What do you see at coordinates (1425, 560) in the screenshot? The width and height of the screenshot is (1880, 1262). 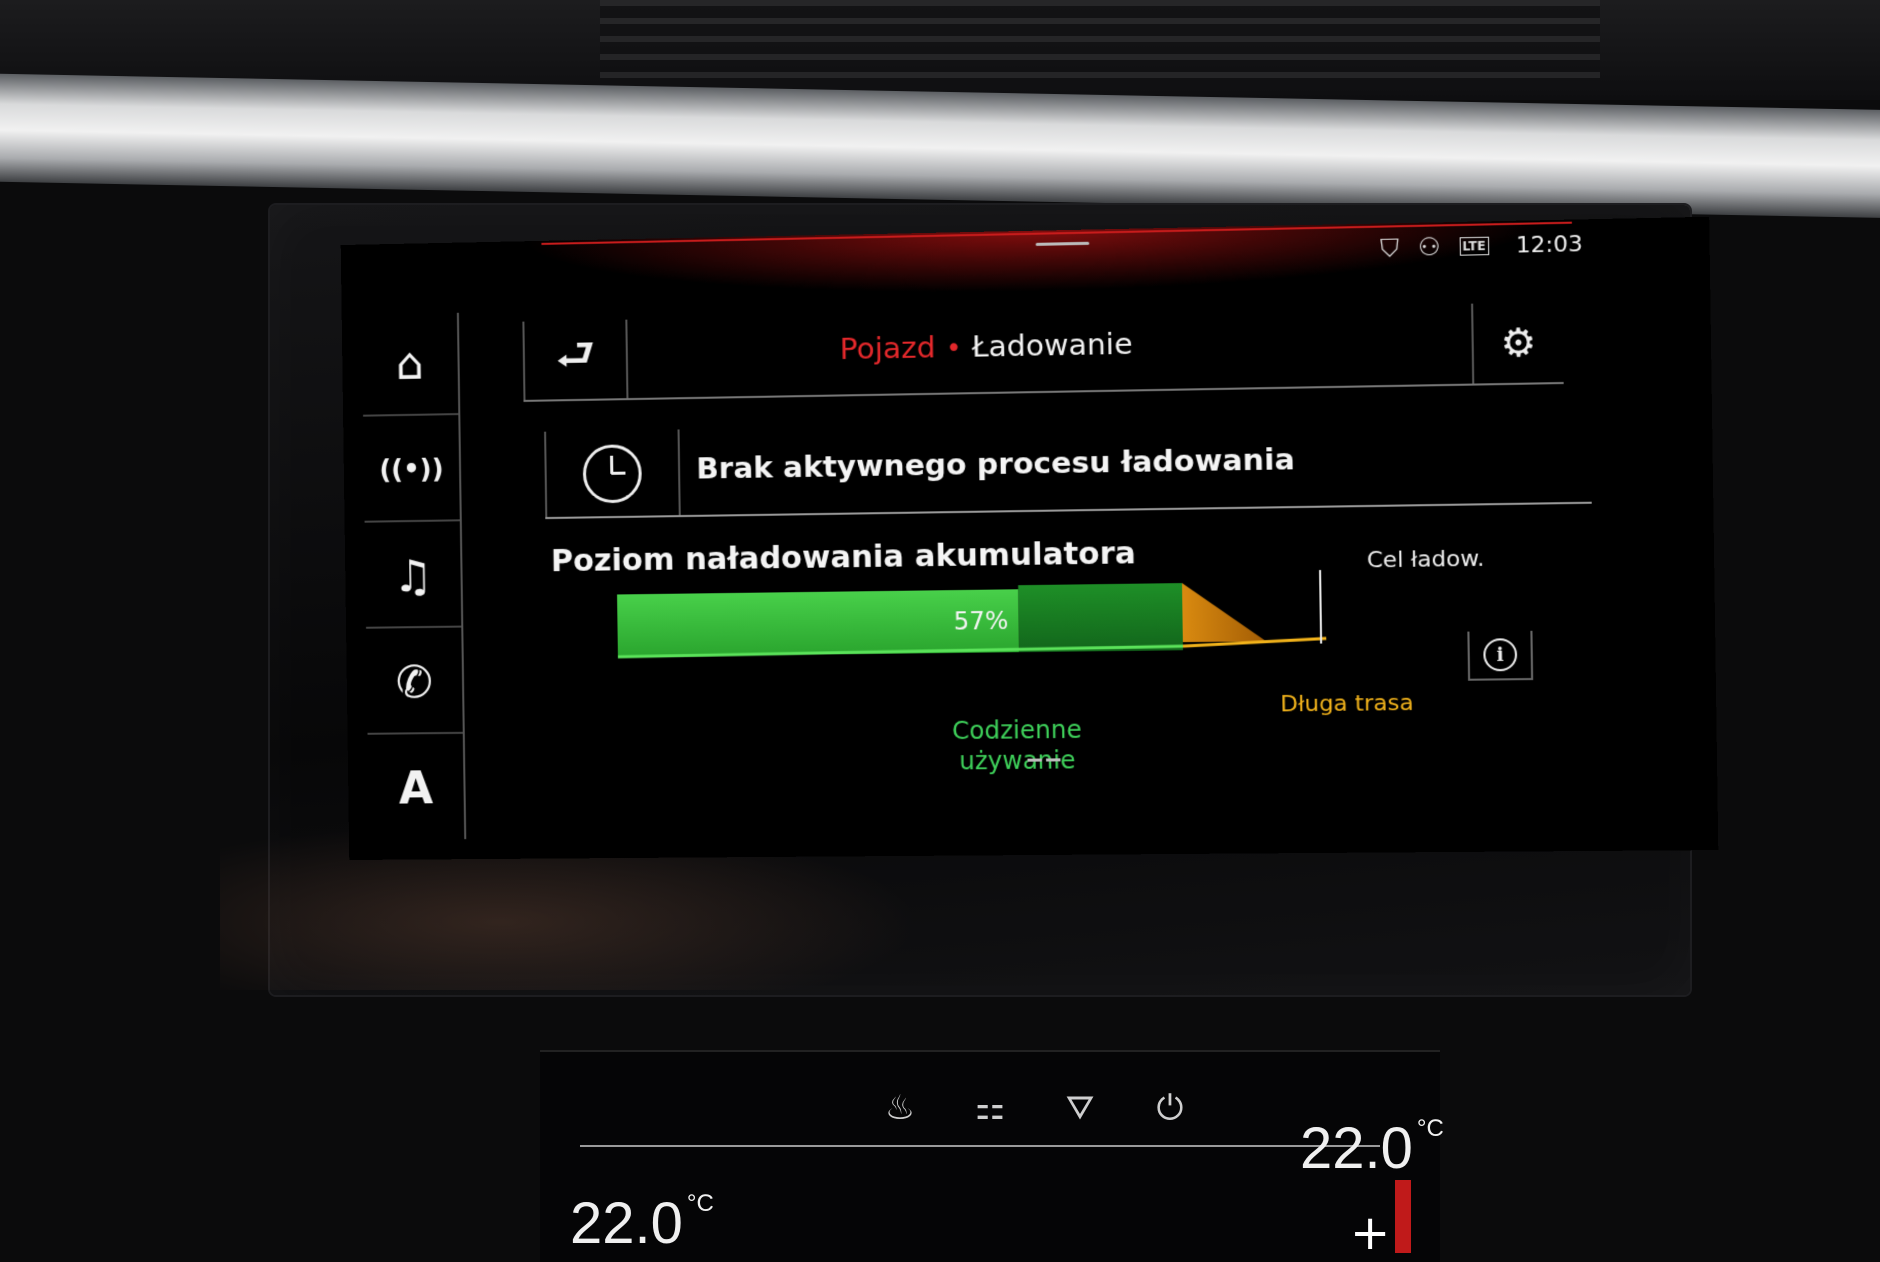 I see `charge-target-label: Cel ładow.` at bounding box center [1425, 560].